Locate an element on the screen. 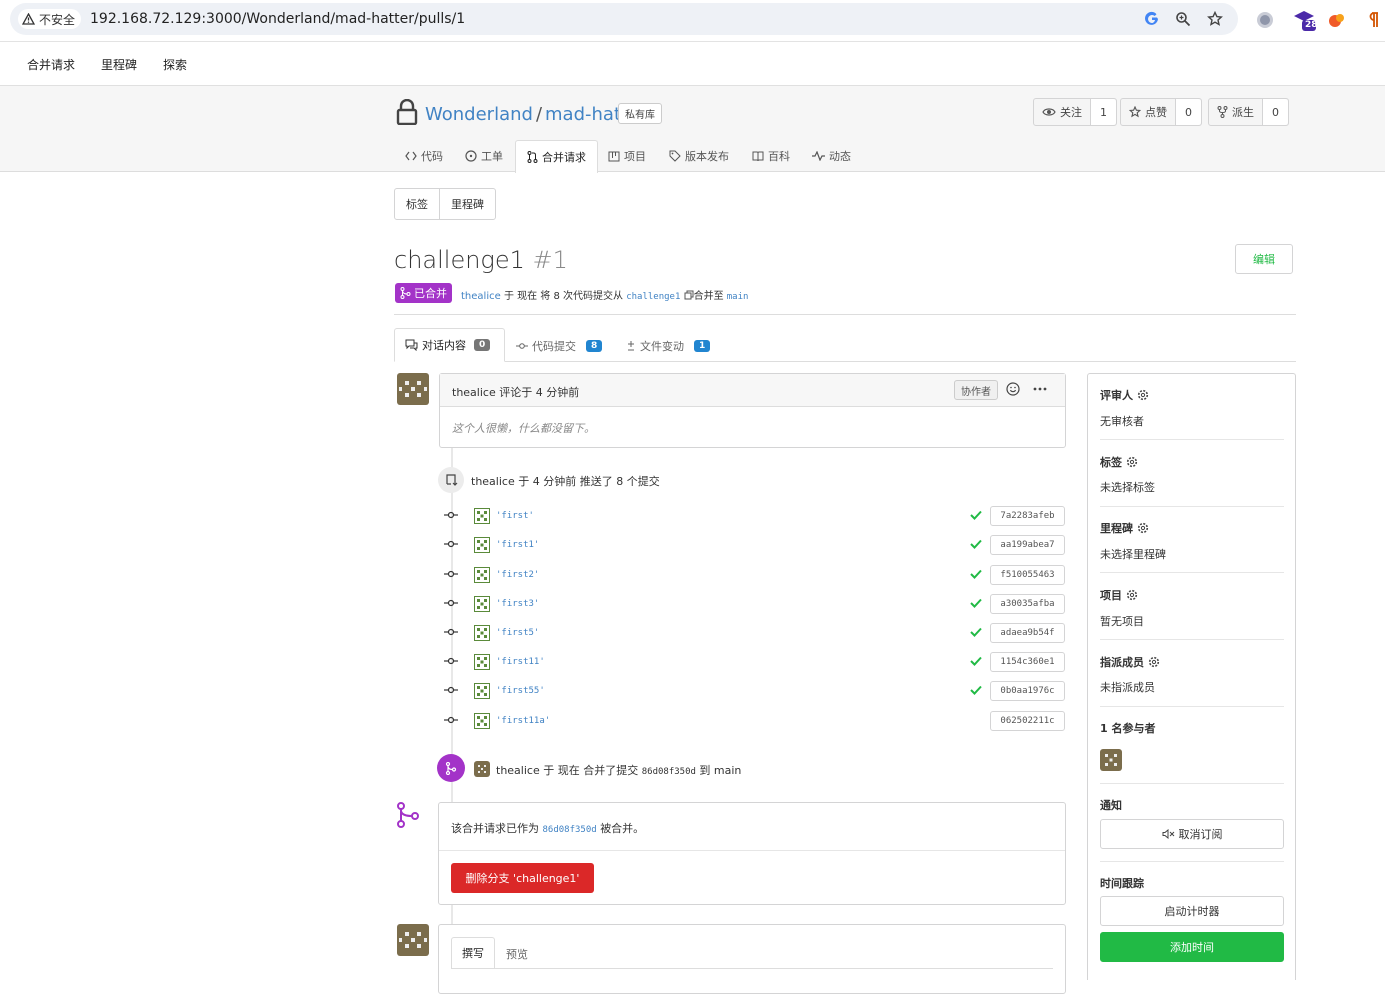 The height and width of the screenshot is (994, 1385). extension-graduation-icon: 28 is located at coordinates (1305, 20).